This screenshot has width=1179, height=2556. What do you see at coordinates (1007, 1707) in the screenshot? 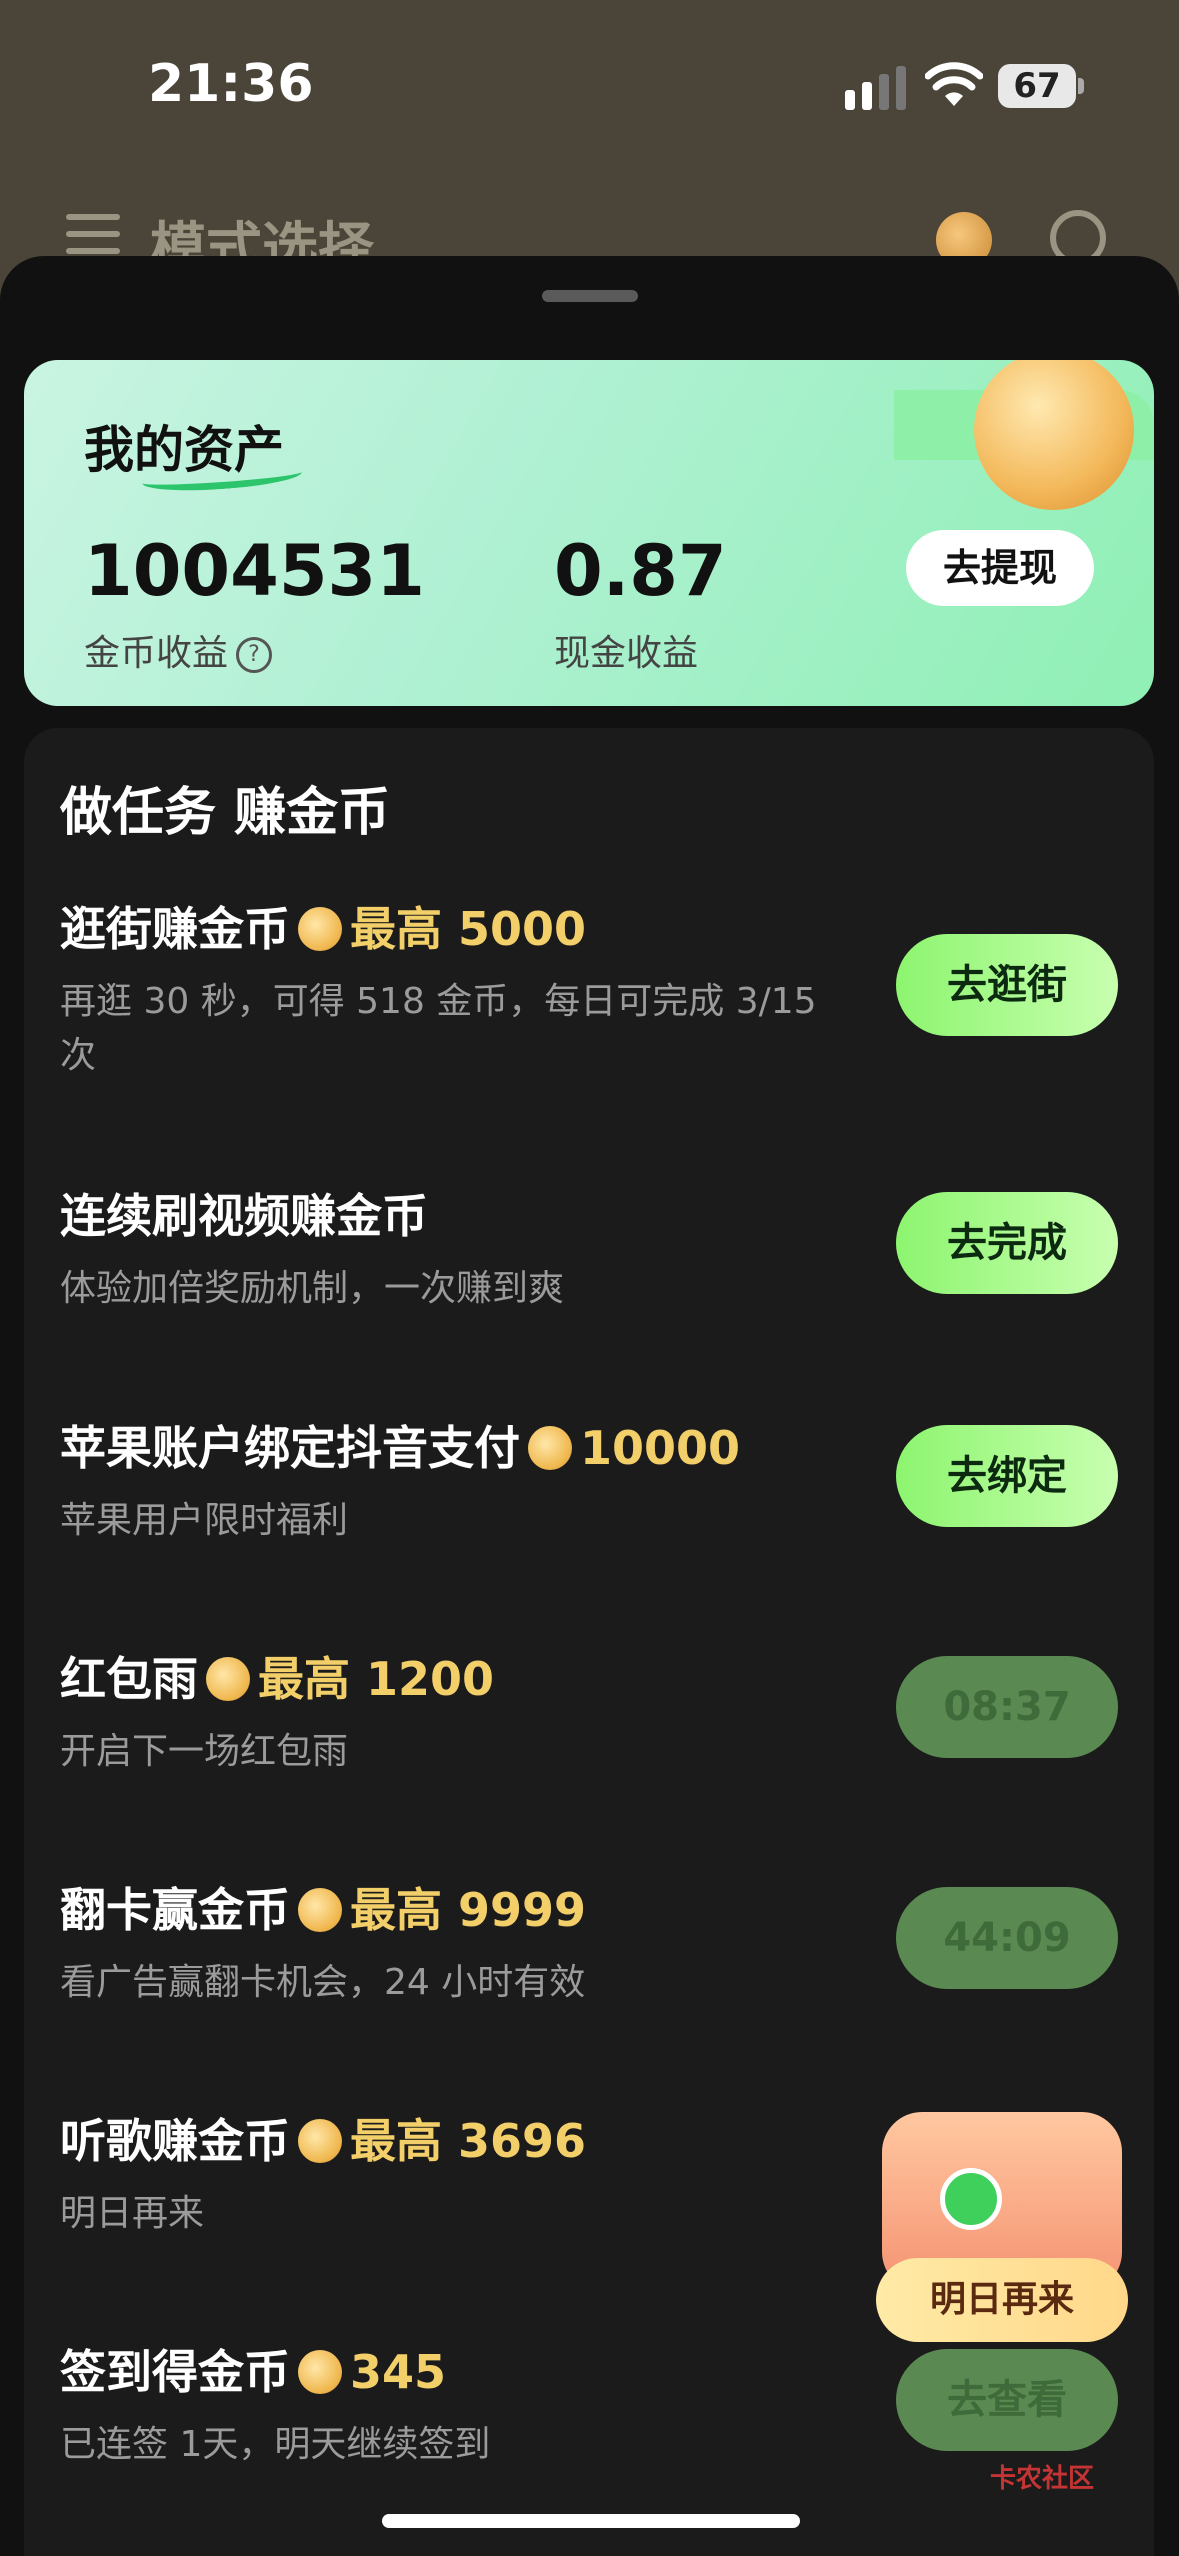
I see `task-timer-red-packet: 08:37` at bounding box center [1007, 1707].